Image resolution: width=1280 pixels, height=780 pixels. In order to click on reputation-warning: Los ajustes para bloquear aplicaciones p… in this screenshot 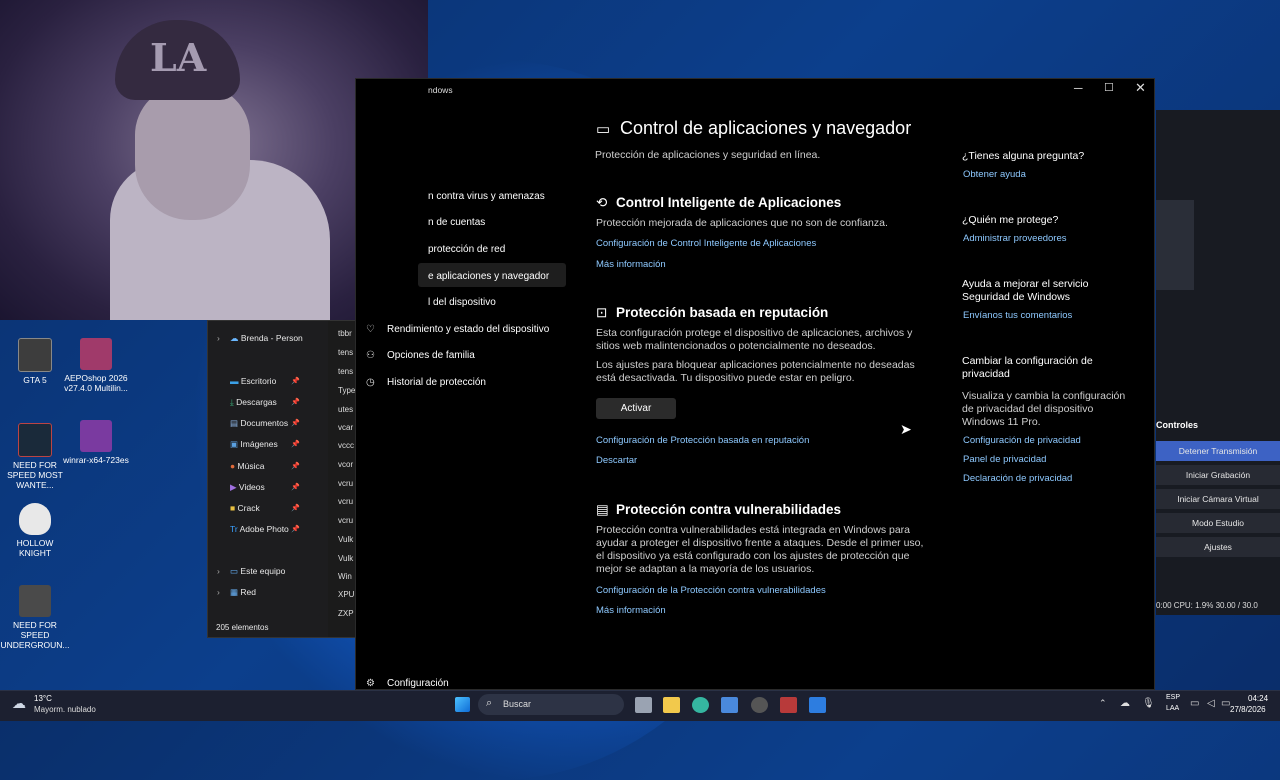, I will do `click(755, 371)`.